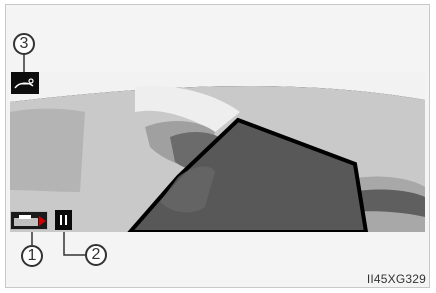 The image size is (436, 293). What do you see at coordinates (396, 279) in the screenshot?
I see `figure-code: II45XG329` at bounding box center [396, 279].